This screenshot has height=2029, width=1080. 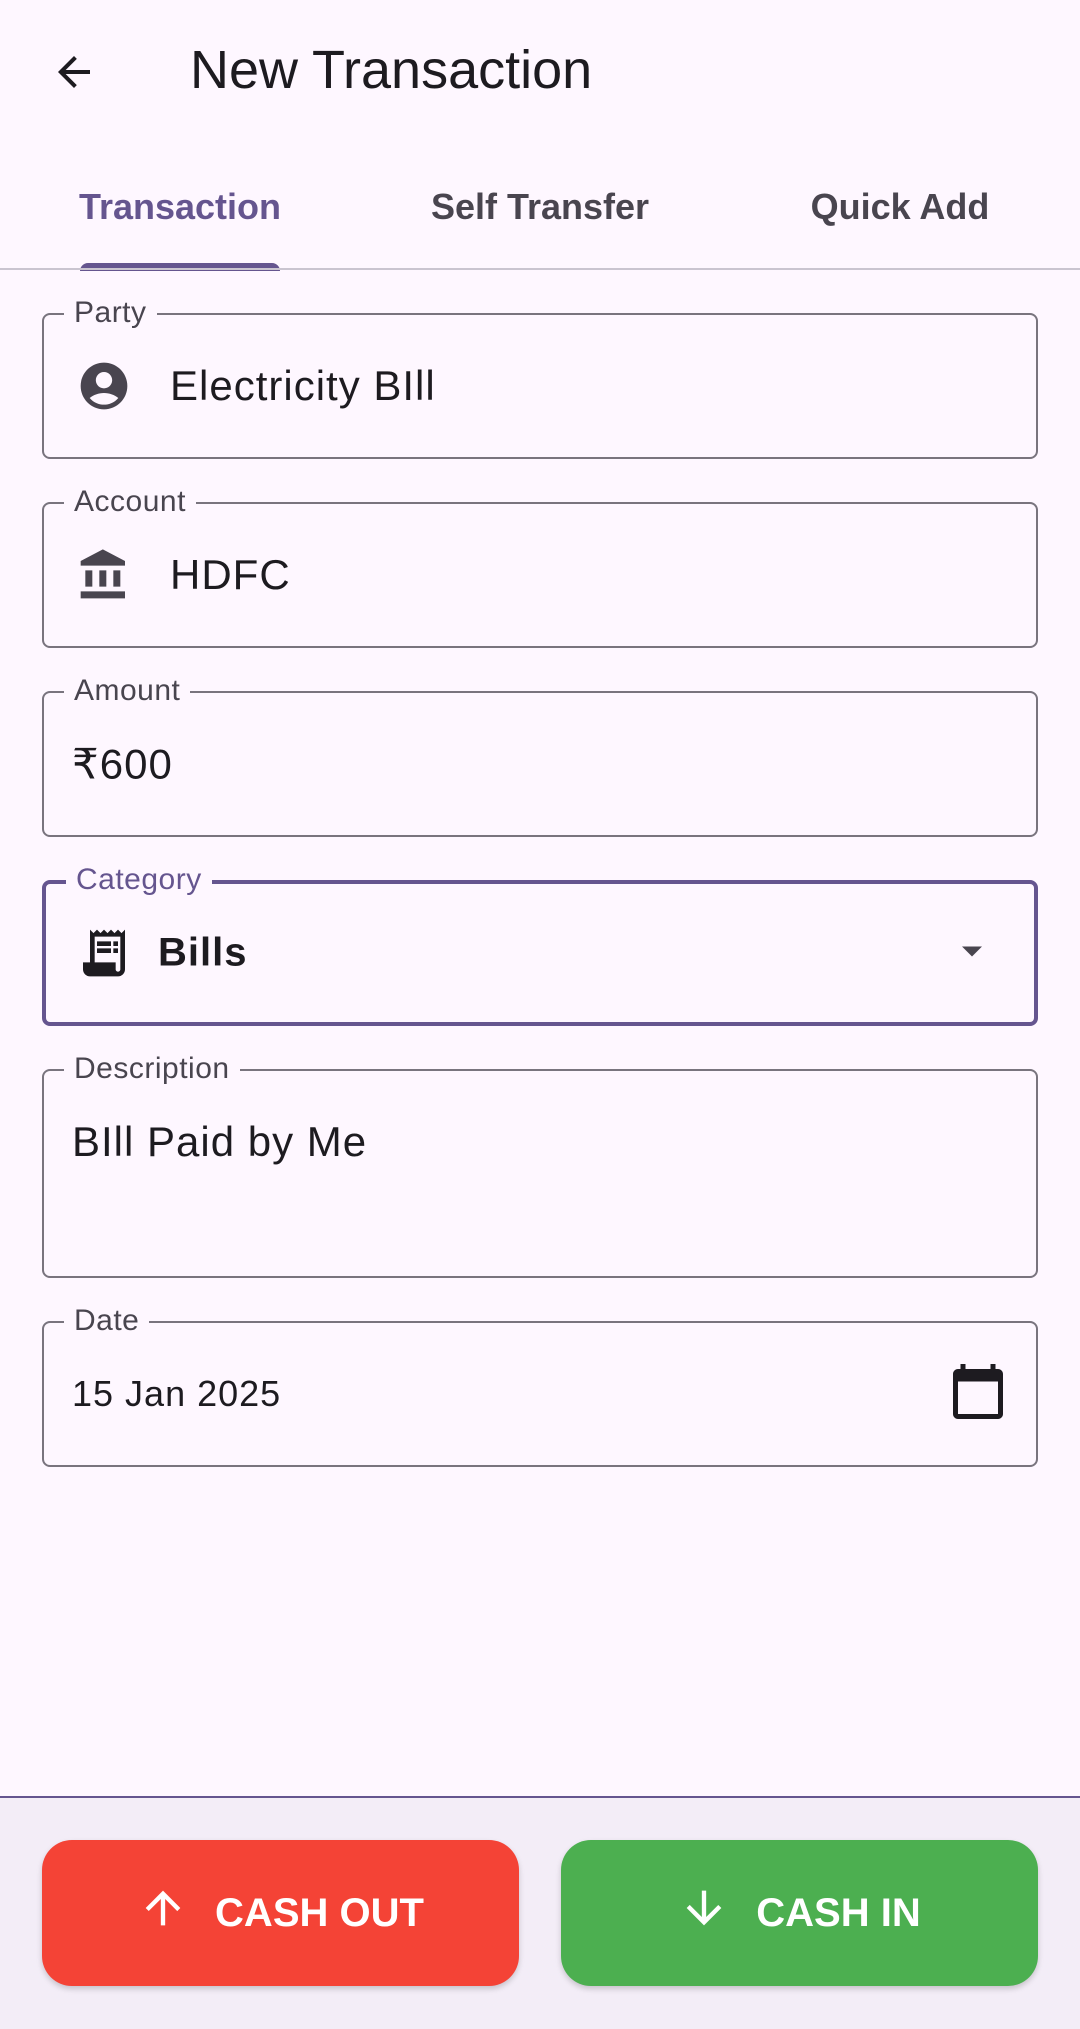 What do you see at coordinates (540, 1384) in the screenshot?
I see `date-field: Date 15 Jan 2025` at bounding box center [540, 1384].